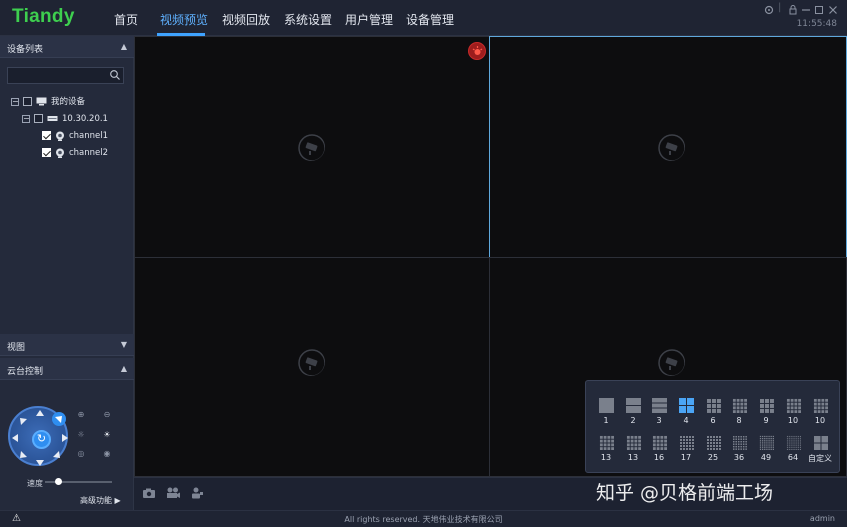 This screenshot has height=527, width=847. I want to click on device-group-icon, so click(41, 101).